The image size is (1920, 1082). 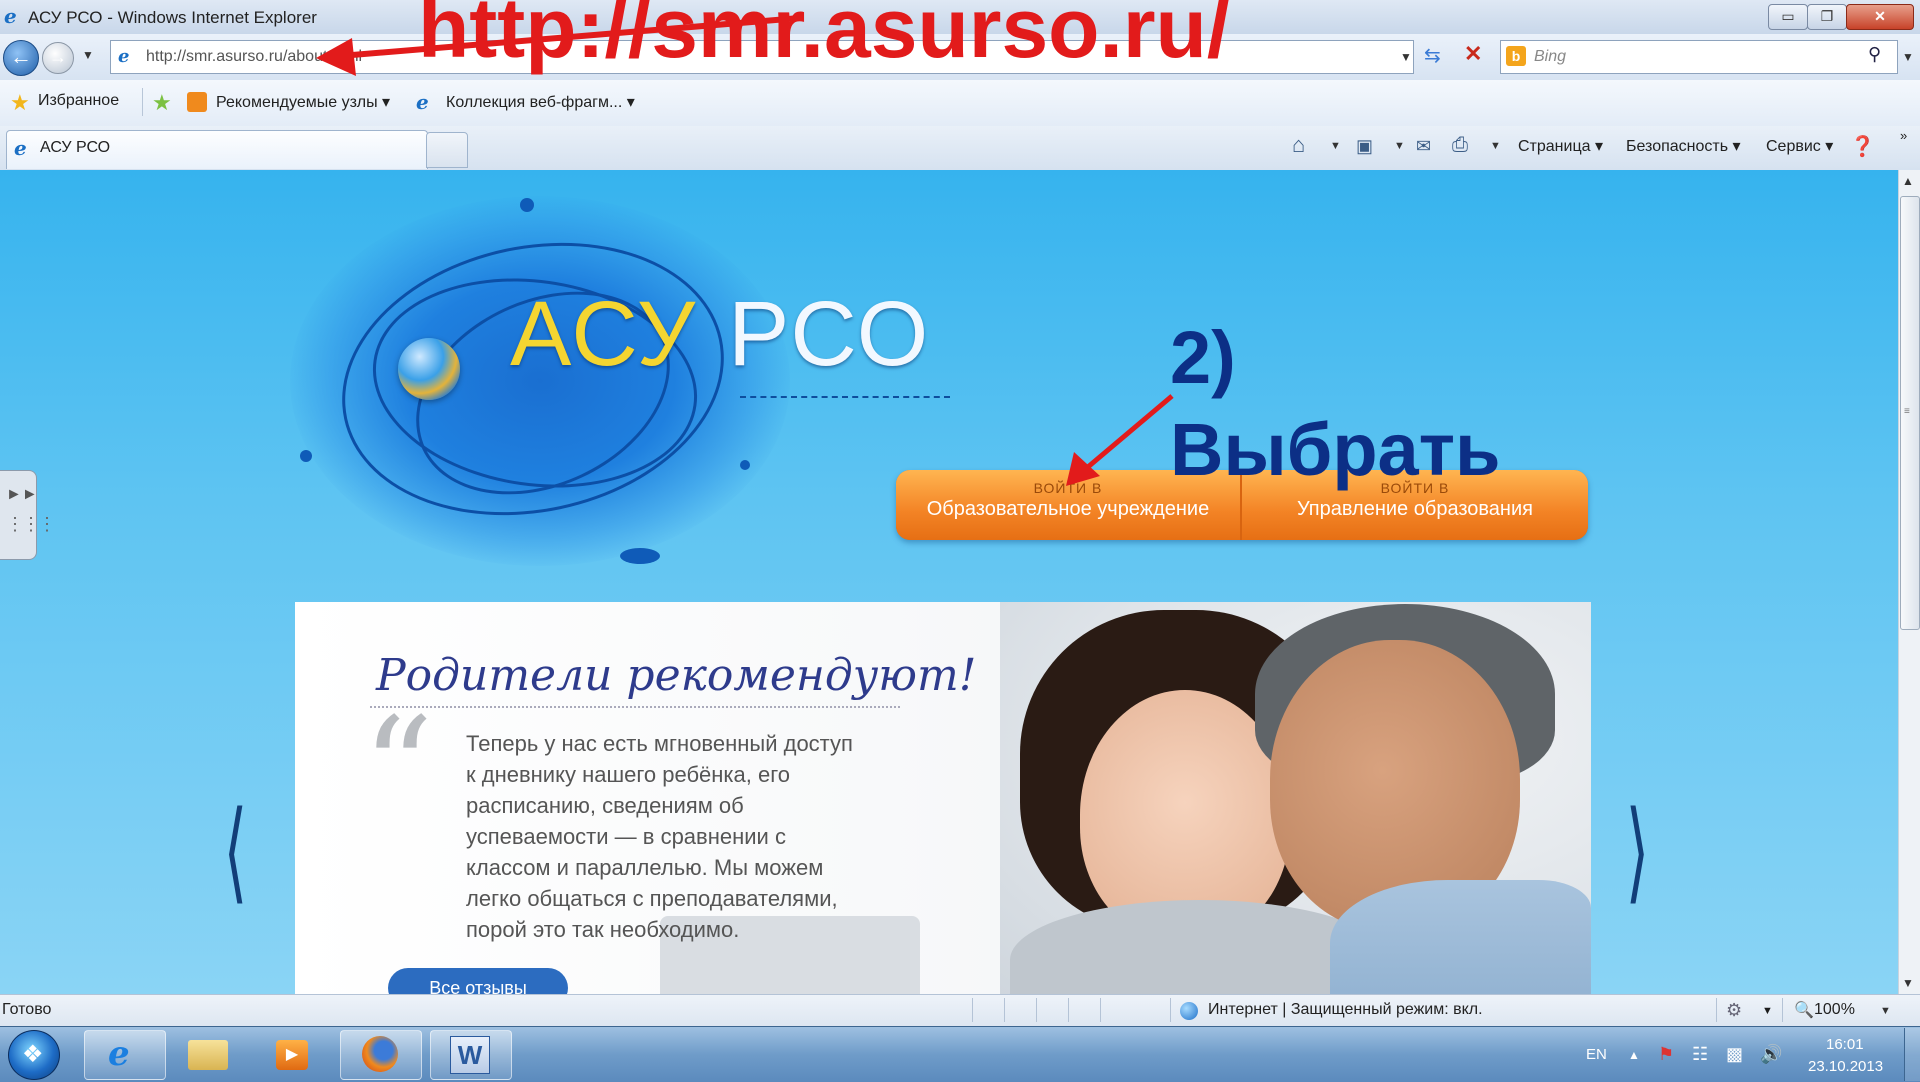 I want to click on login-school-label: Образовательное учреждение, so click(x=1068, y=509).